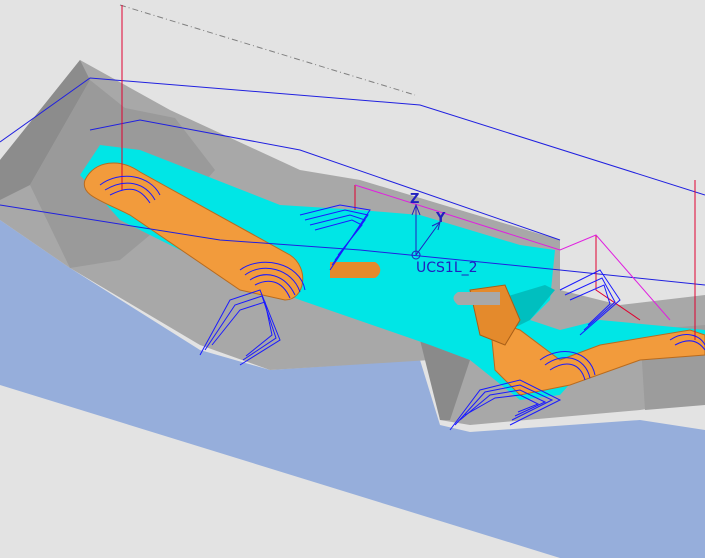 Image resolution: width=705 pixels, height=558 pixels. I want to click on ucs-axis-y-label: Y, so click(440, 218).